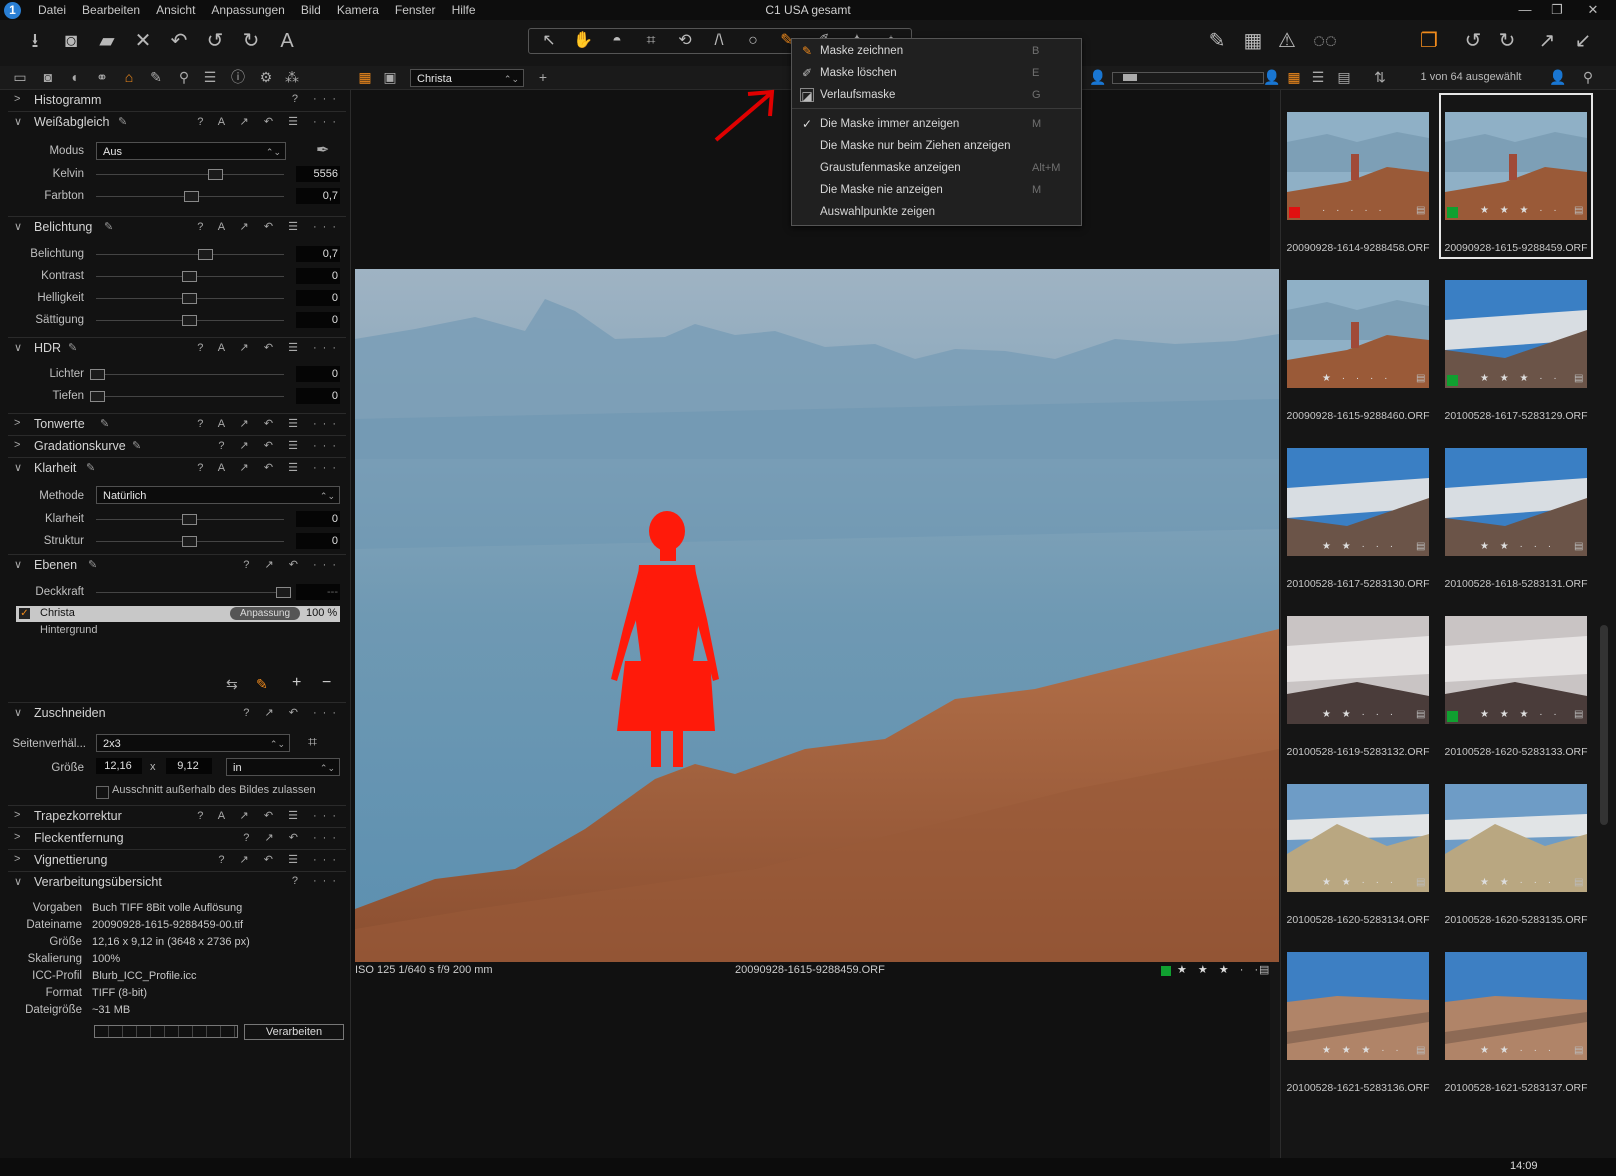 Image resolution: width=1616 pixels, height=1176 pixels. I want to click on import-icon: ⭳, so click(35, 41).